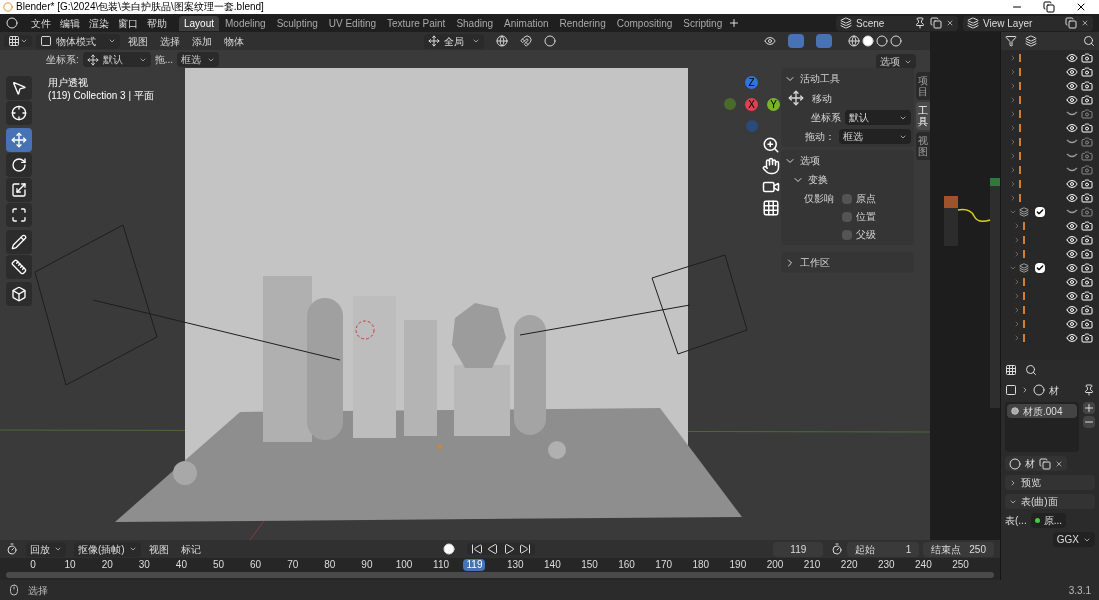 This screenshot has height=600, width=1099. Describe the element at coordinates (771, 166) in the screenshot. I see `hand-icon` at that location.